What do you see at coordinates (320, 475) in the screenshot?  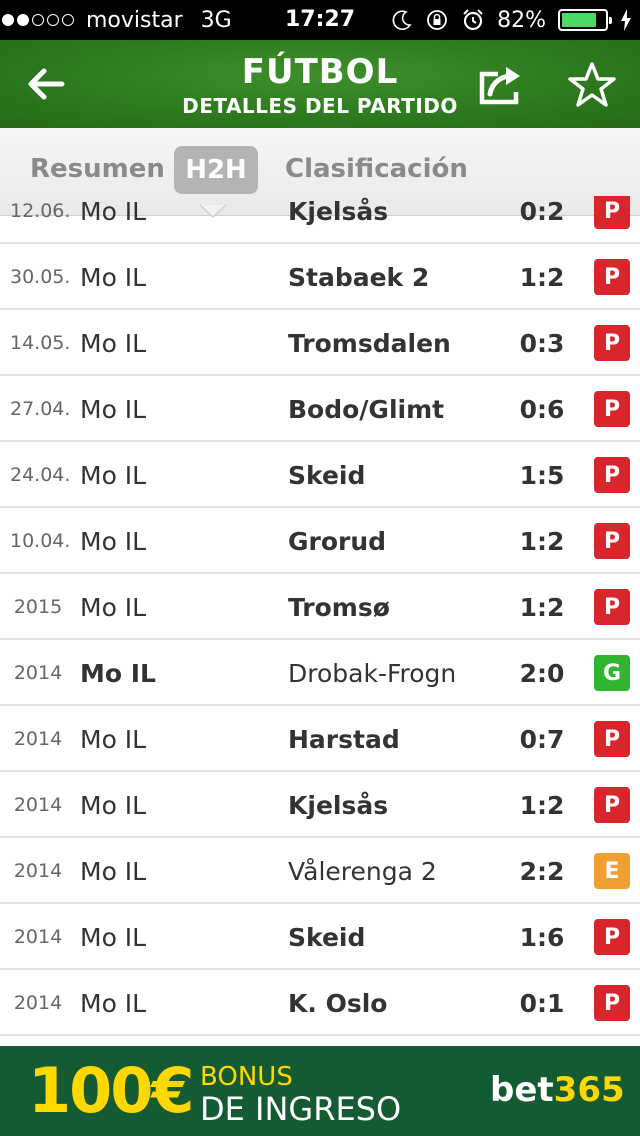 I see `match-row: 24.04. Mo IL Skeid 1:5 P` at bounding box center [320, 475].